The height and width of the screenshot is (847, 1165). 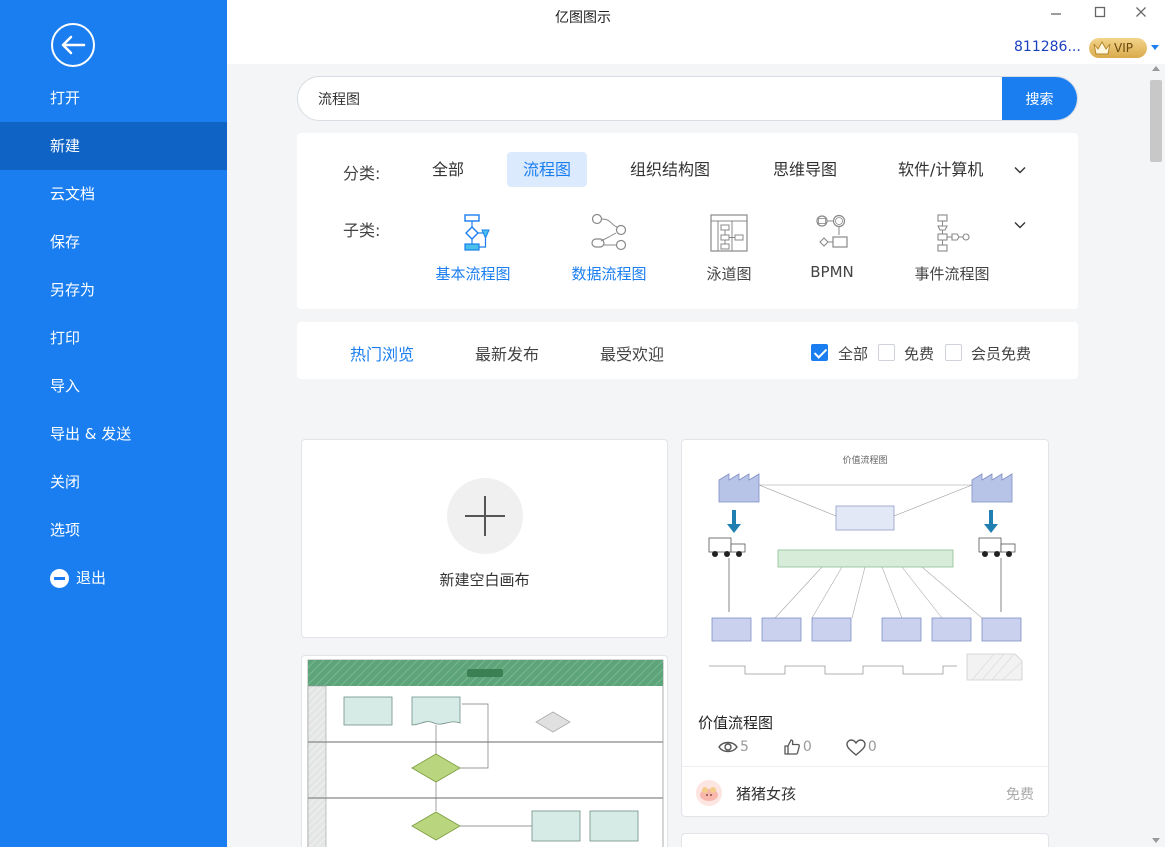 What do you see at coordinates (65, 386) in the screenshot?
I see `sidebar-item-label: 导入` at bounding box center [65, 386].